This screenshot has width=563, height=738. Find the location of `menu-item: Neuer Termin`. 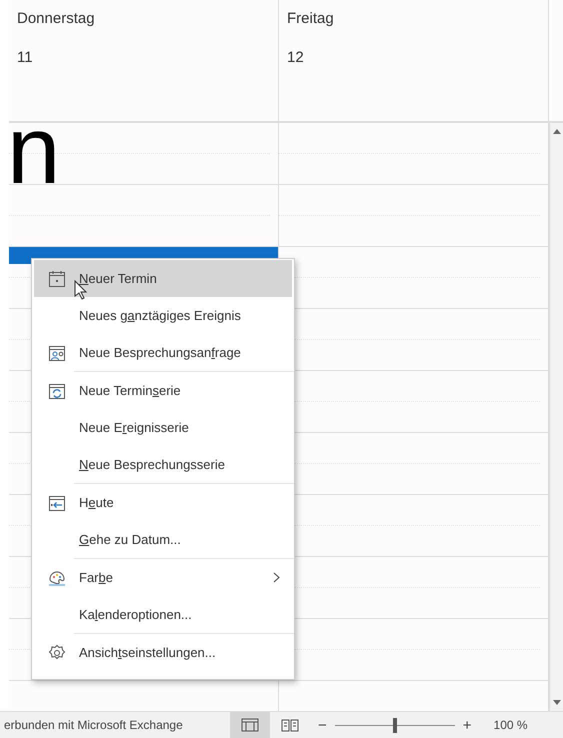

menu-item: Neuer Termin is located at coordinates (163, 278).